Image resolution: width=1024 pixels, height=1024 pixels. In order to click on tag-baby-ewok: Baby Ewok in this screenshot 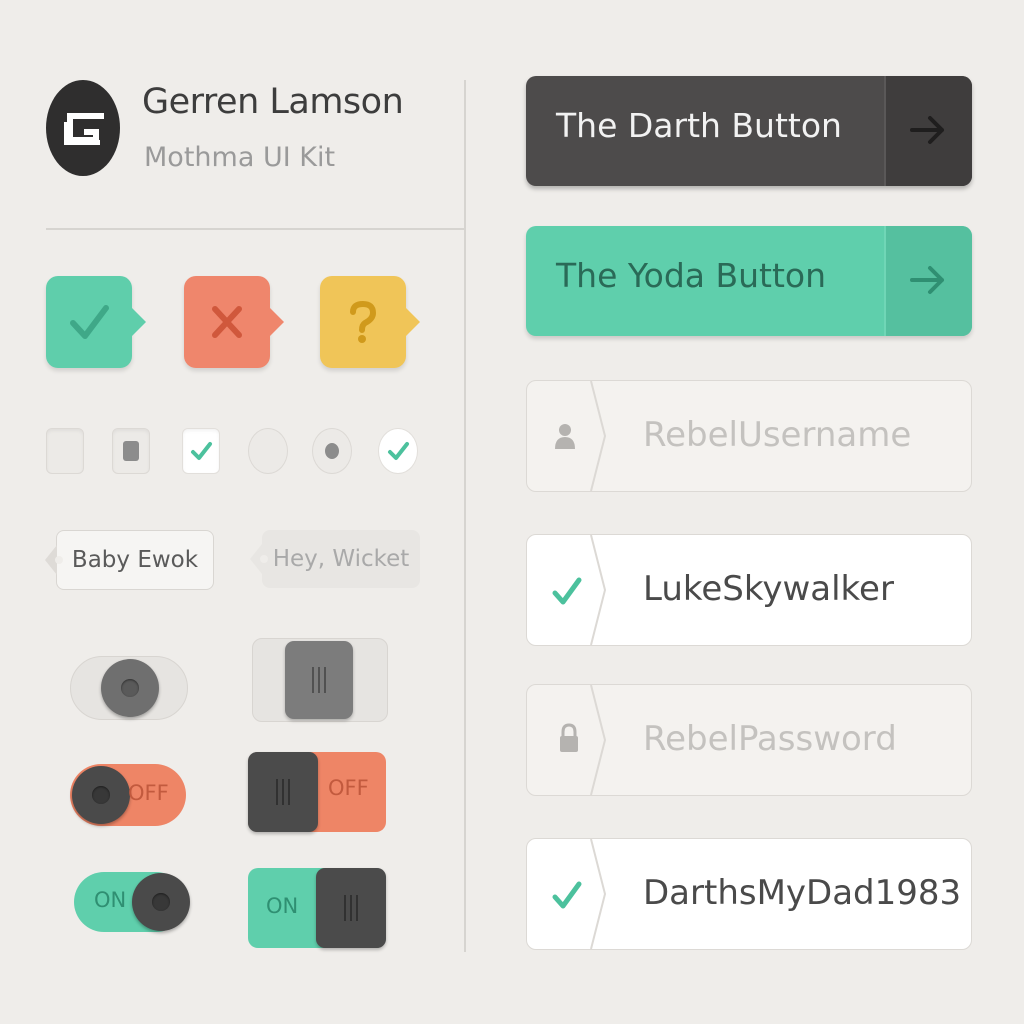, I will do `click(129, 560)`.